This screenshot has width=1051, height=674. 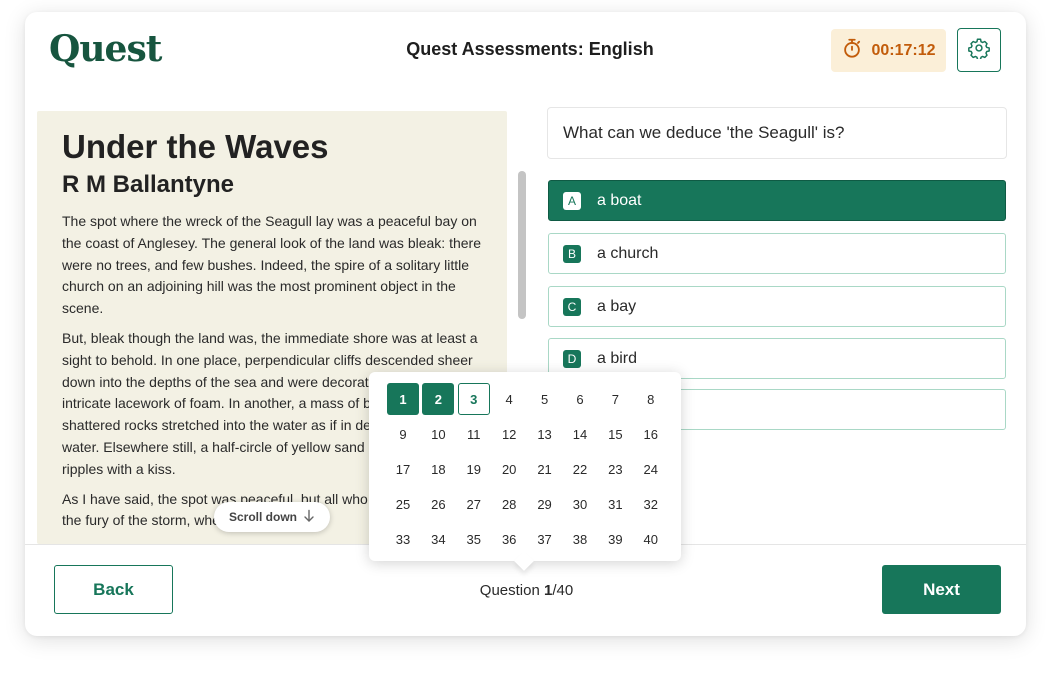 I want to click on question-nav-item: 17, so click(x=403, y=469).